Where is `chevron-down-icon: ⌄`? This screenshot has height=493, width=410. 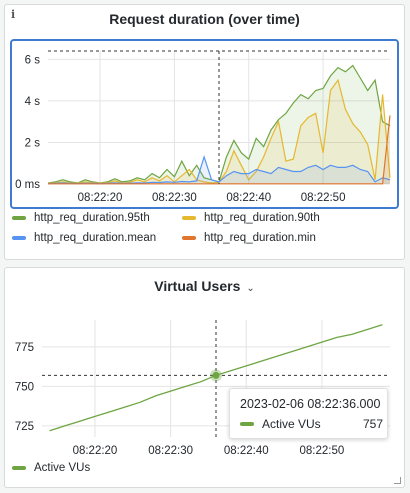
chevron-down-icon: ⌄ is located at coordinates (250, 288).